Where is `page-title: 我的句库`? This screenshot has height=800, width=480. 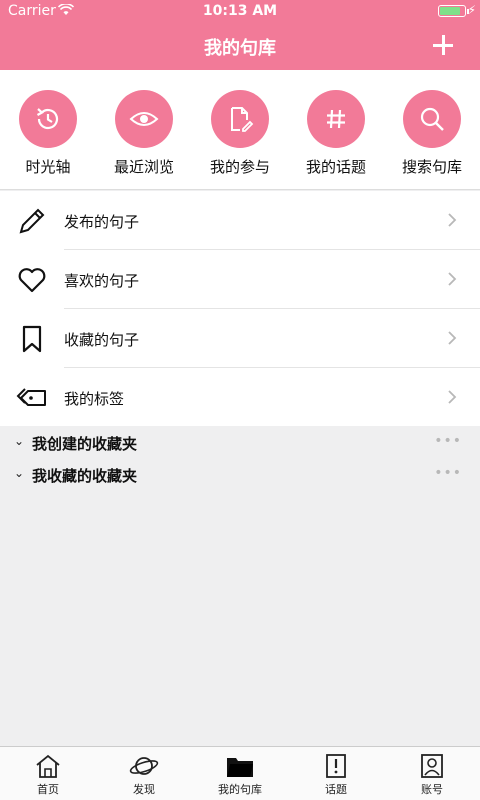 page-title: 我的句库 is located at coordinates (240, 48).